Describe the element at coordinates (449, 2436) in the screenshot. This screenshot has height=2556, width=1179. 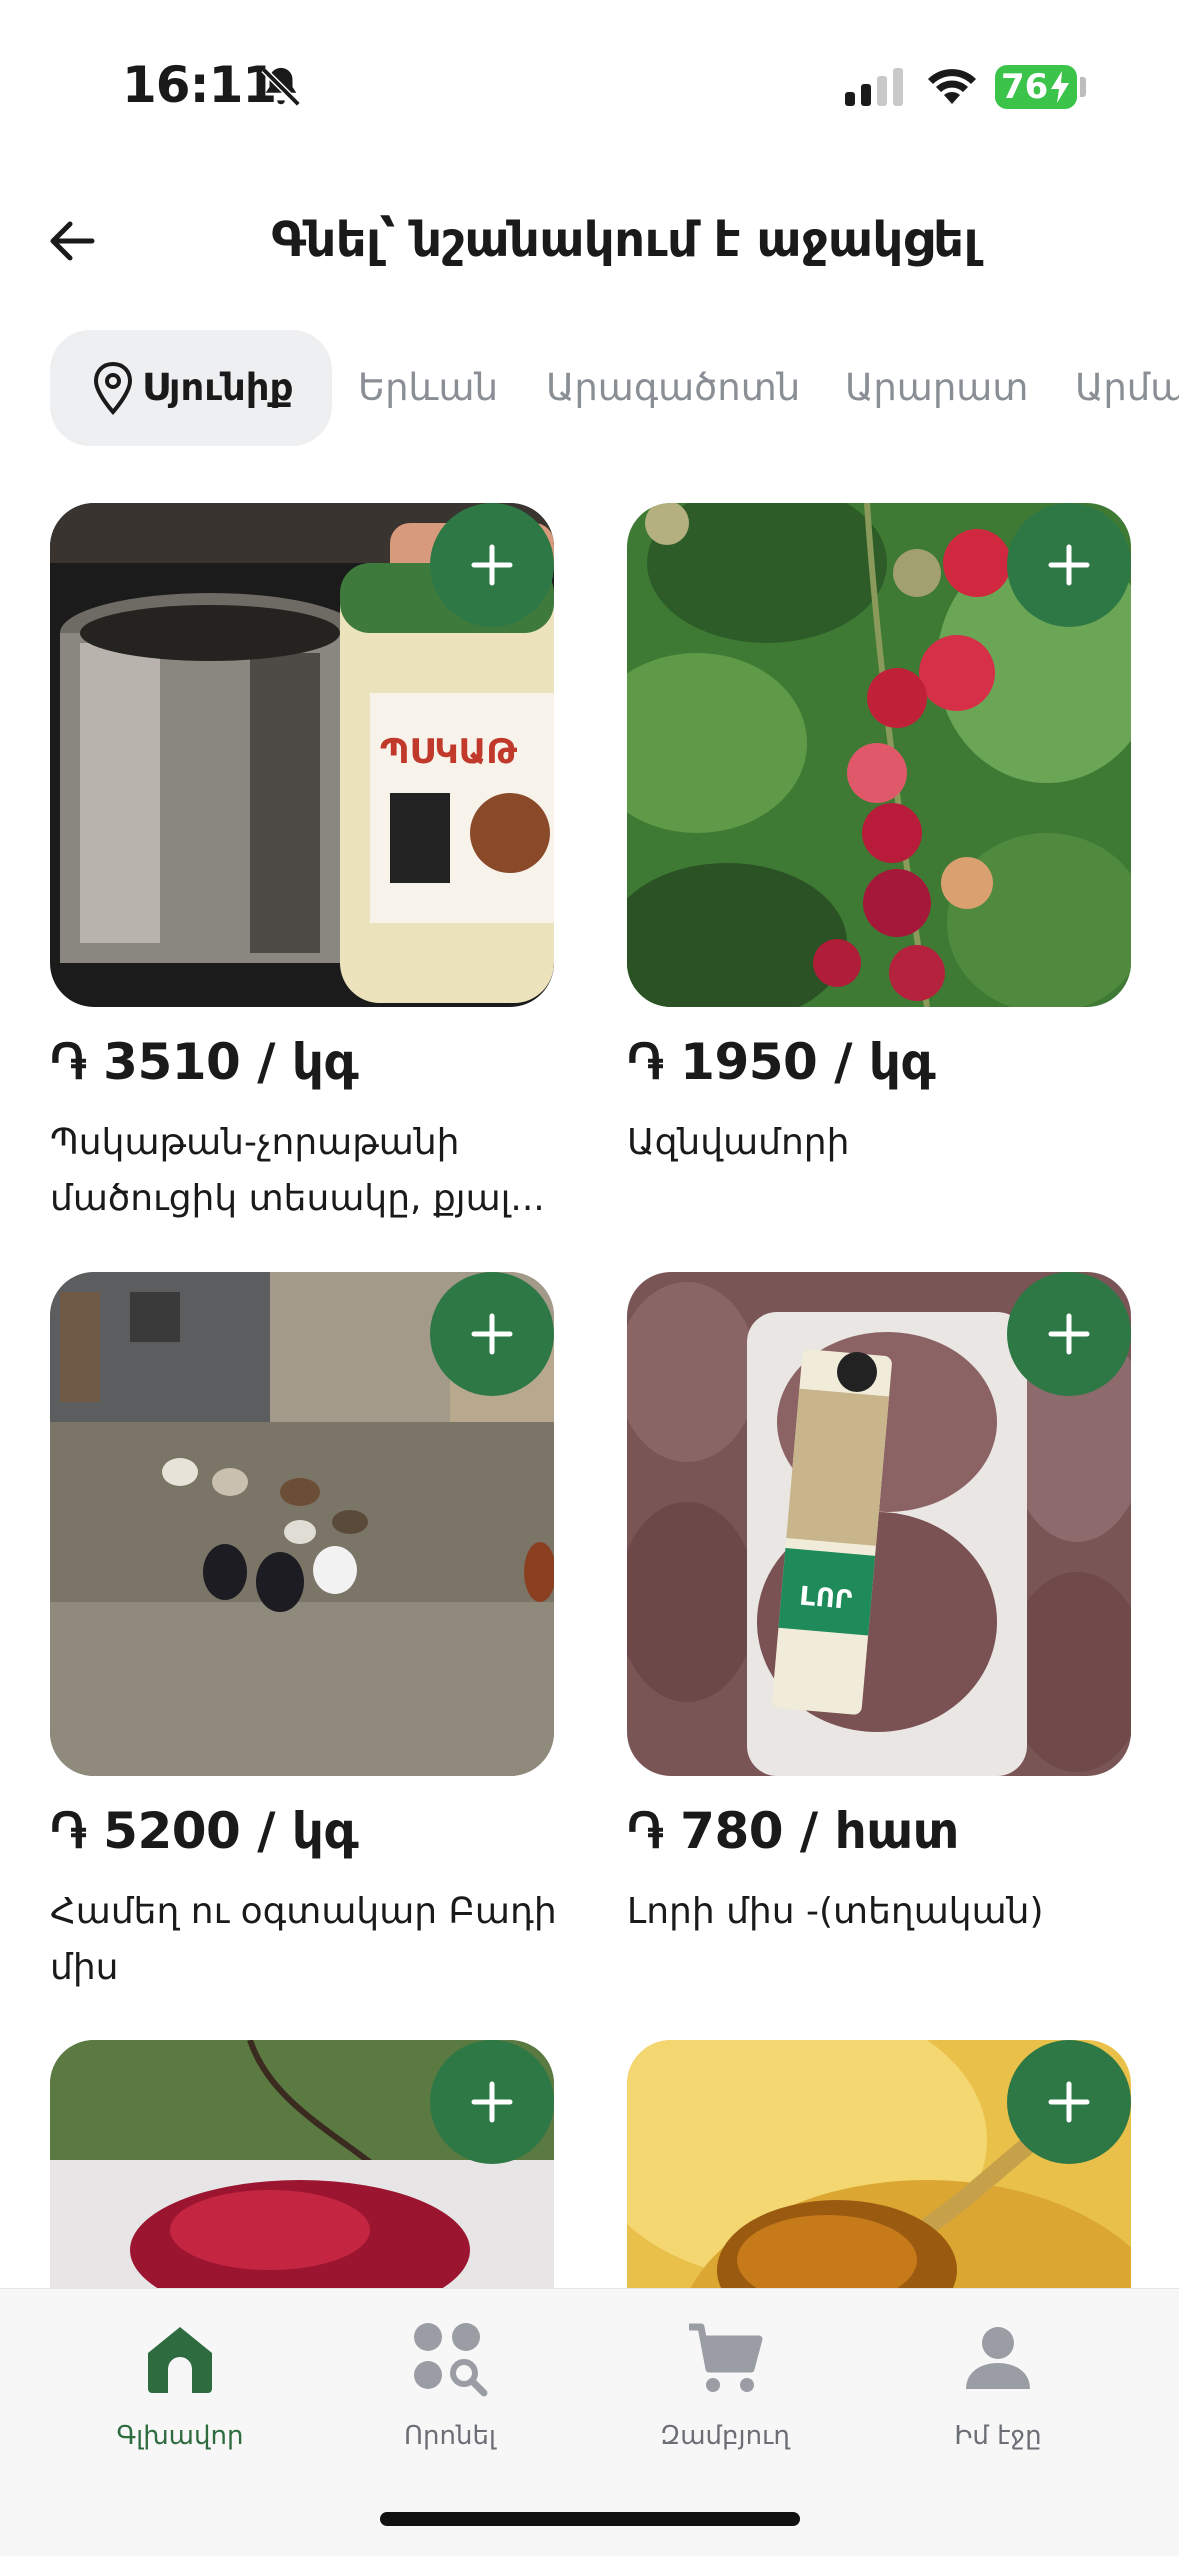
I see `nav-label: Որոնել` at that location.